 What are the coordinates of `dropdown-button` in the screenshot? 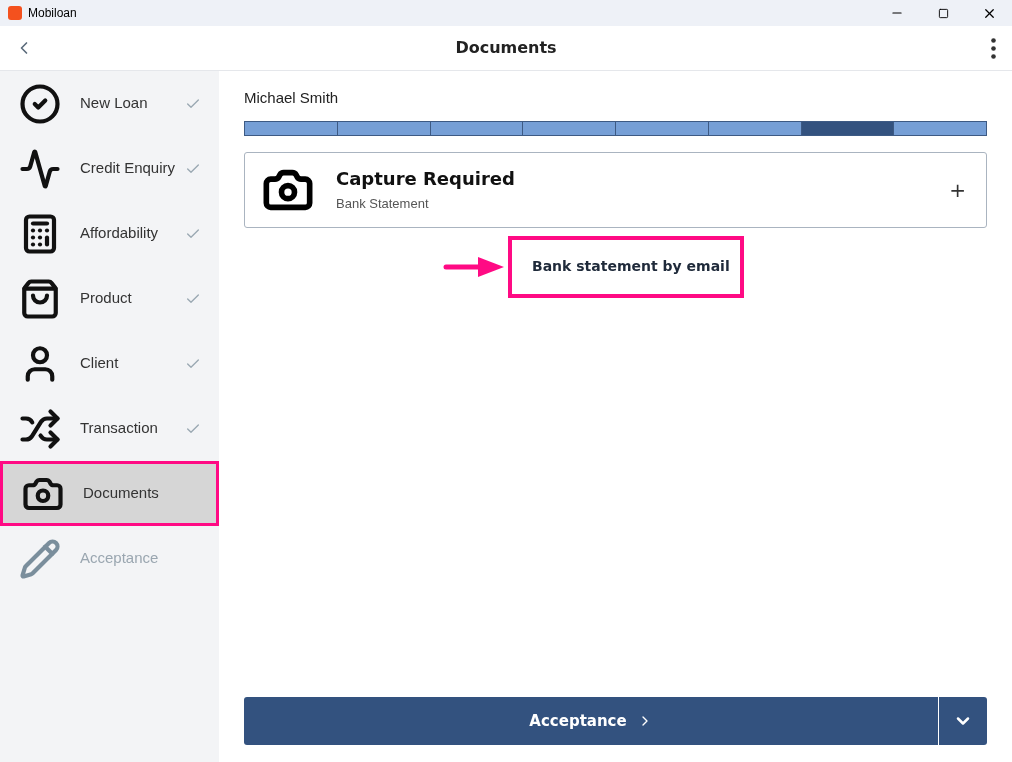 It's located at (963, 721).